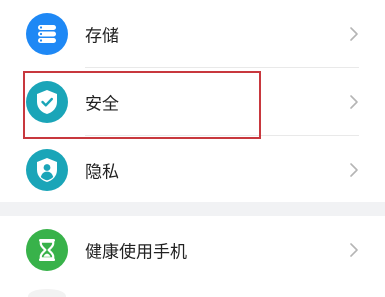  I want to click on settings-item-label: 隐私, so click(102, 172).